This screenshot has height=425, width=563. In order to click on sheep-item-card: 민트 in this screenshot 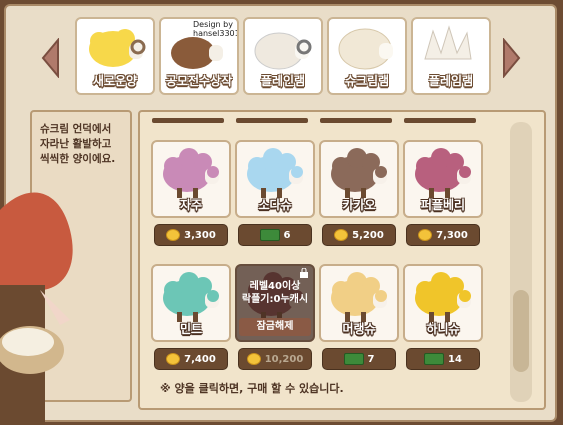, I will do `click(191, 303)`.